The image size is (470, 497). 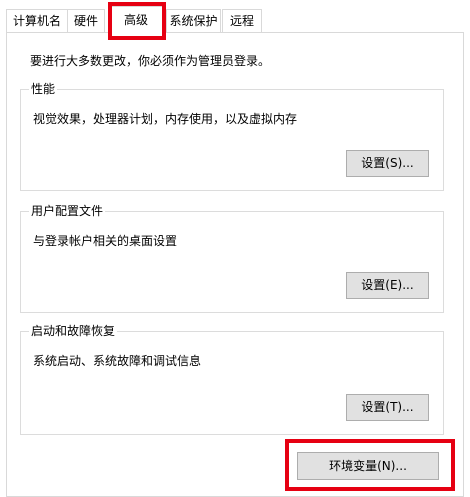 I want to click on tab-advanced: 高级, so click(x=136, y=20).